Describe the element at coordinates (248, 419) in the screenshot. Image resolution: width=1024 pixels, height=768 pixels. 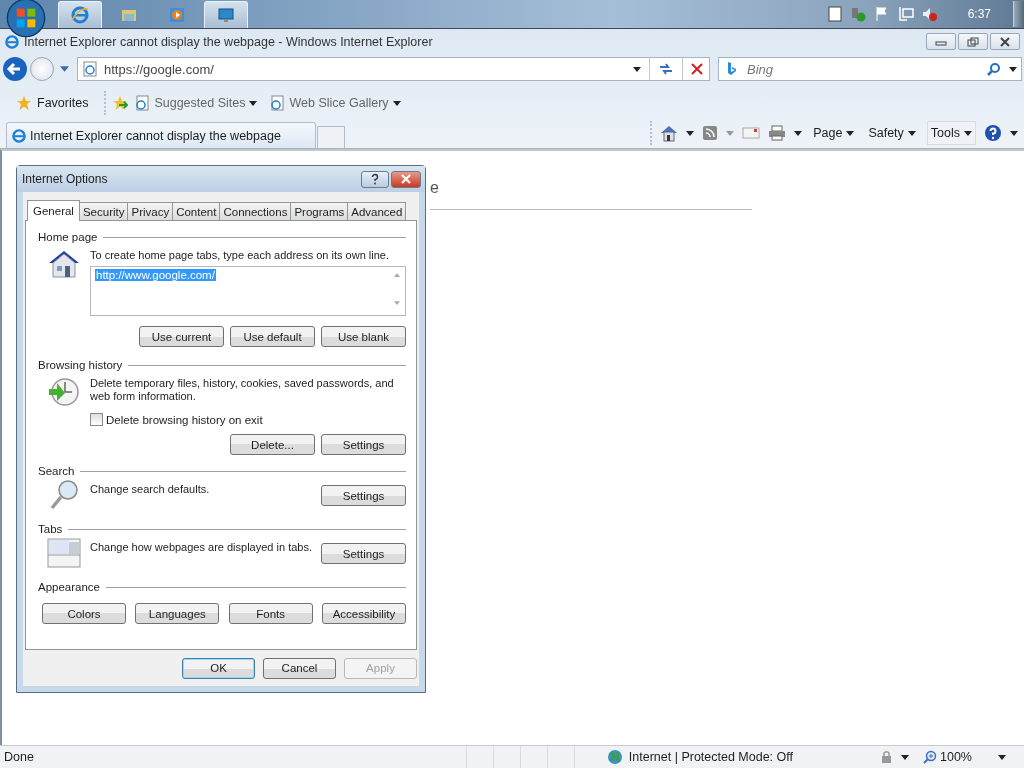
I see `checkbox-option: Delete browsing history on exit` at that location.